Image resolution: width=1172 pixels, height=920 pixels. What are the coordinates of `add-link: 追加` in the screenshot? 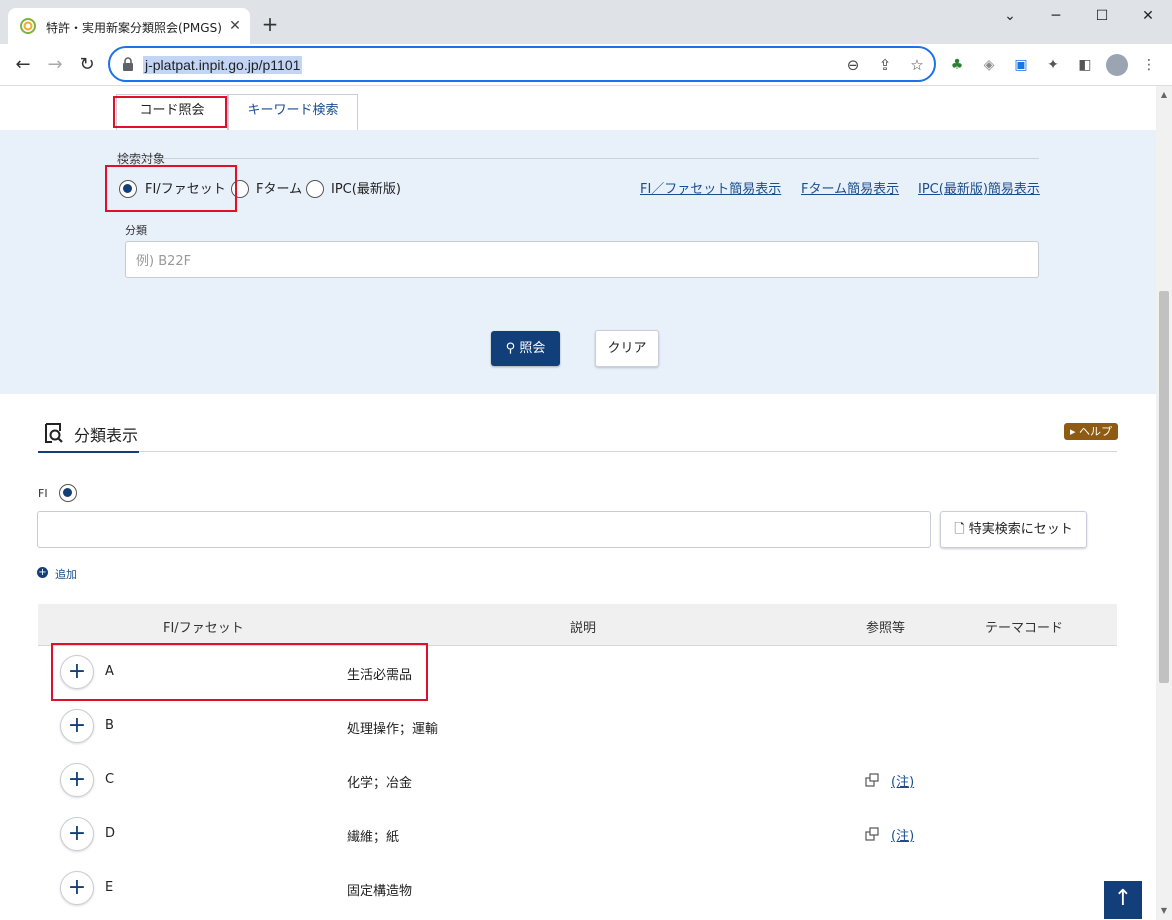 It's located at (66, 574).